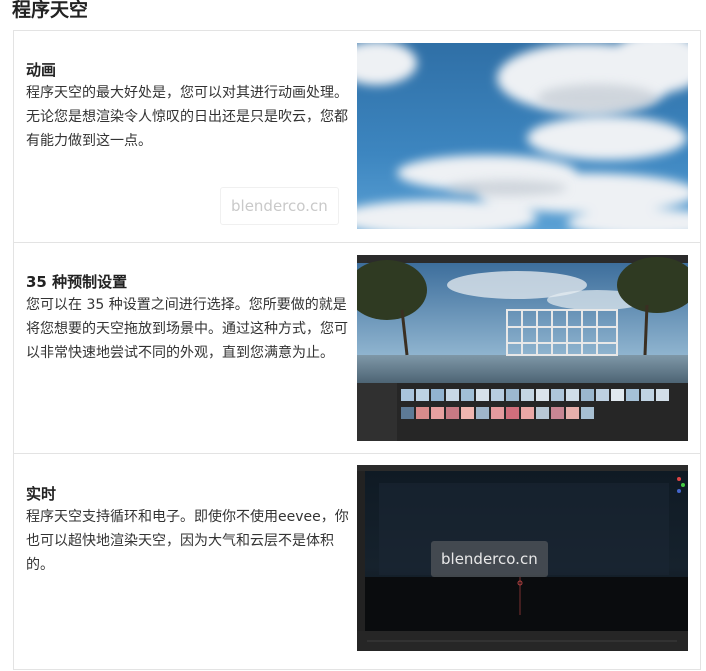 The image size is (706, 671). What do you see at coordinates (50, 10) in the screenshot?
I see `page-title: 程序天空` at bounding box center [50, 10].